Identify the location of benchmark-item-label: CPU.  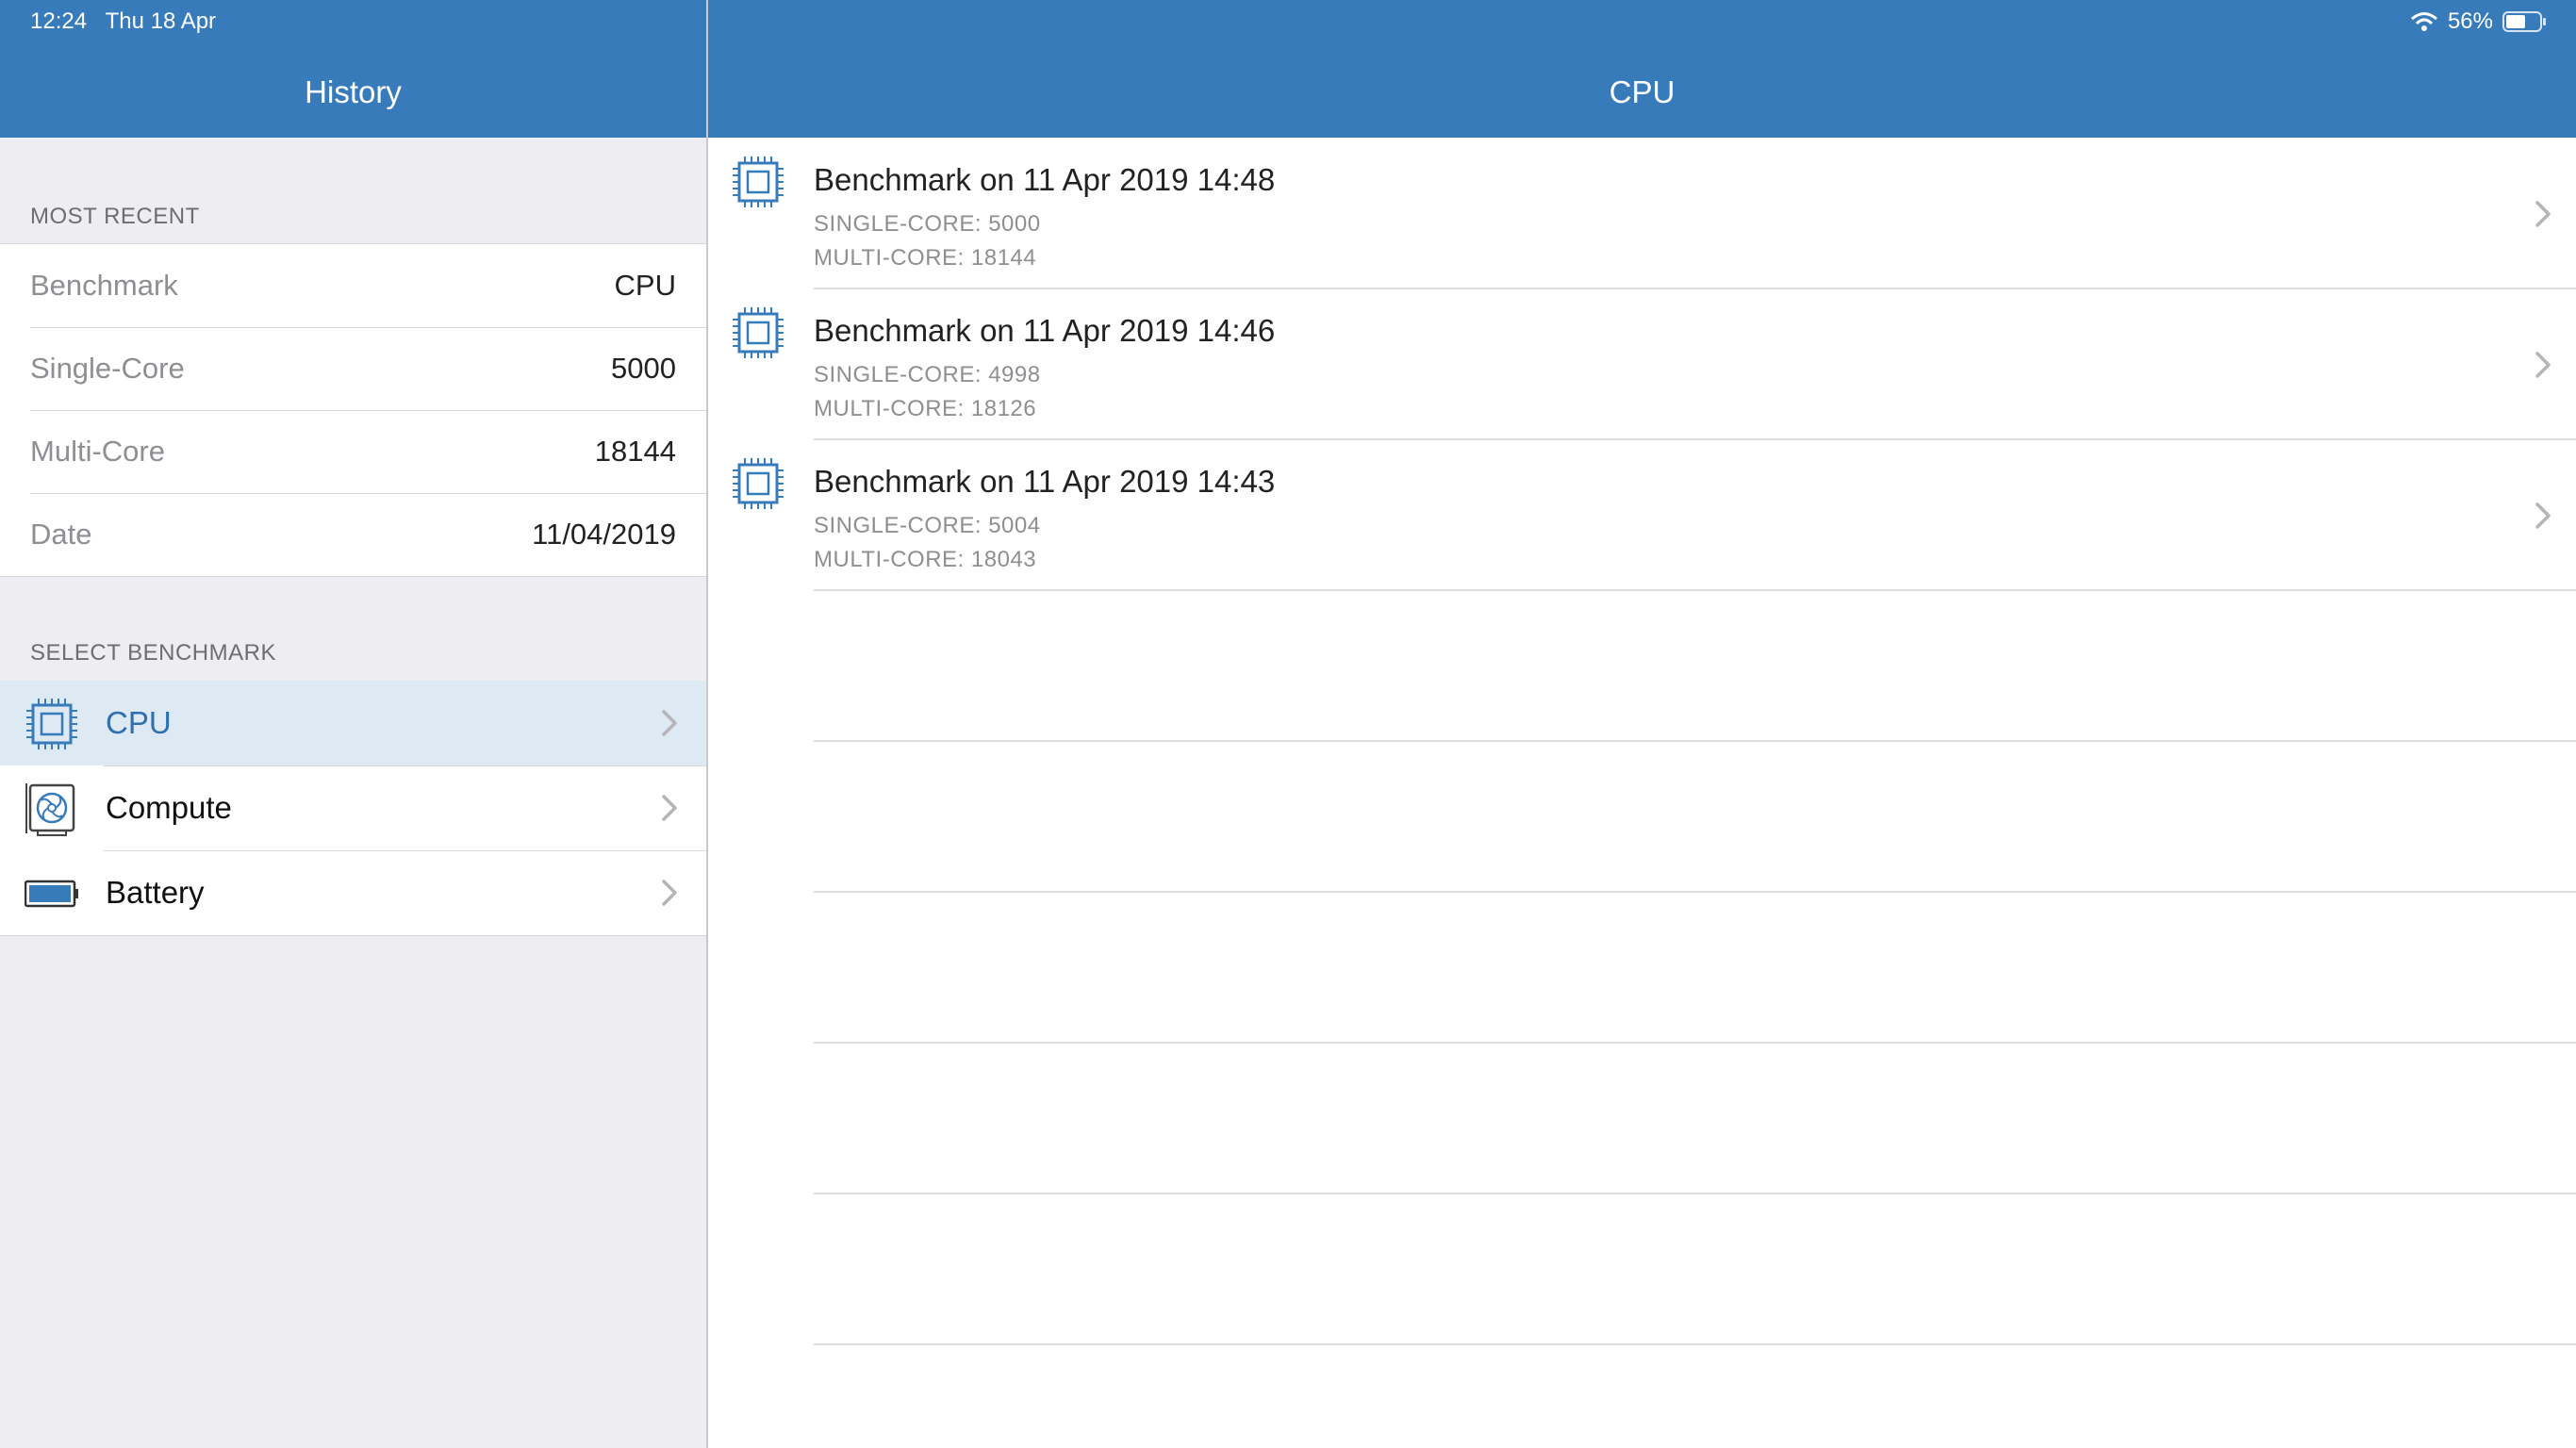
(139, 722).